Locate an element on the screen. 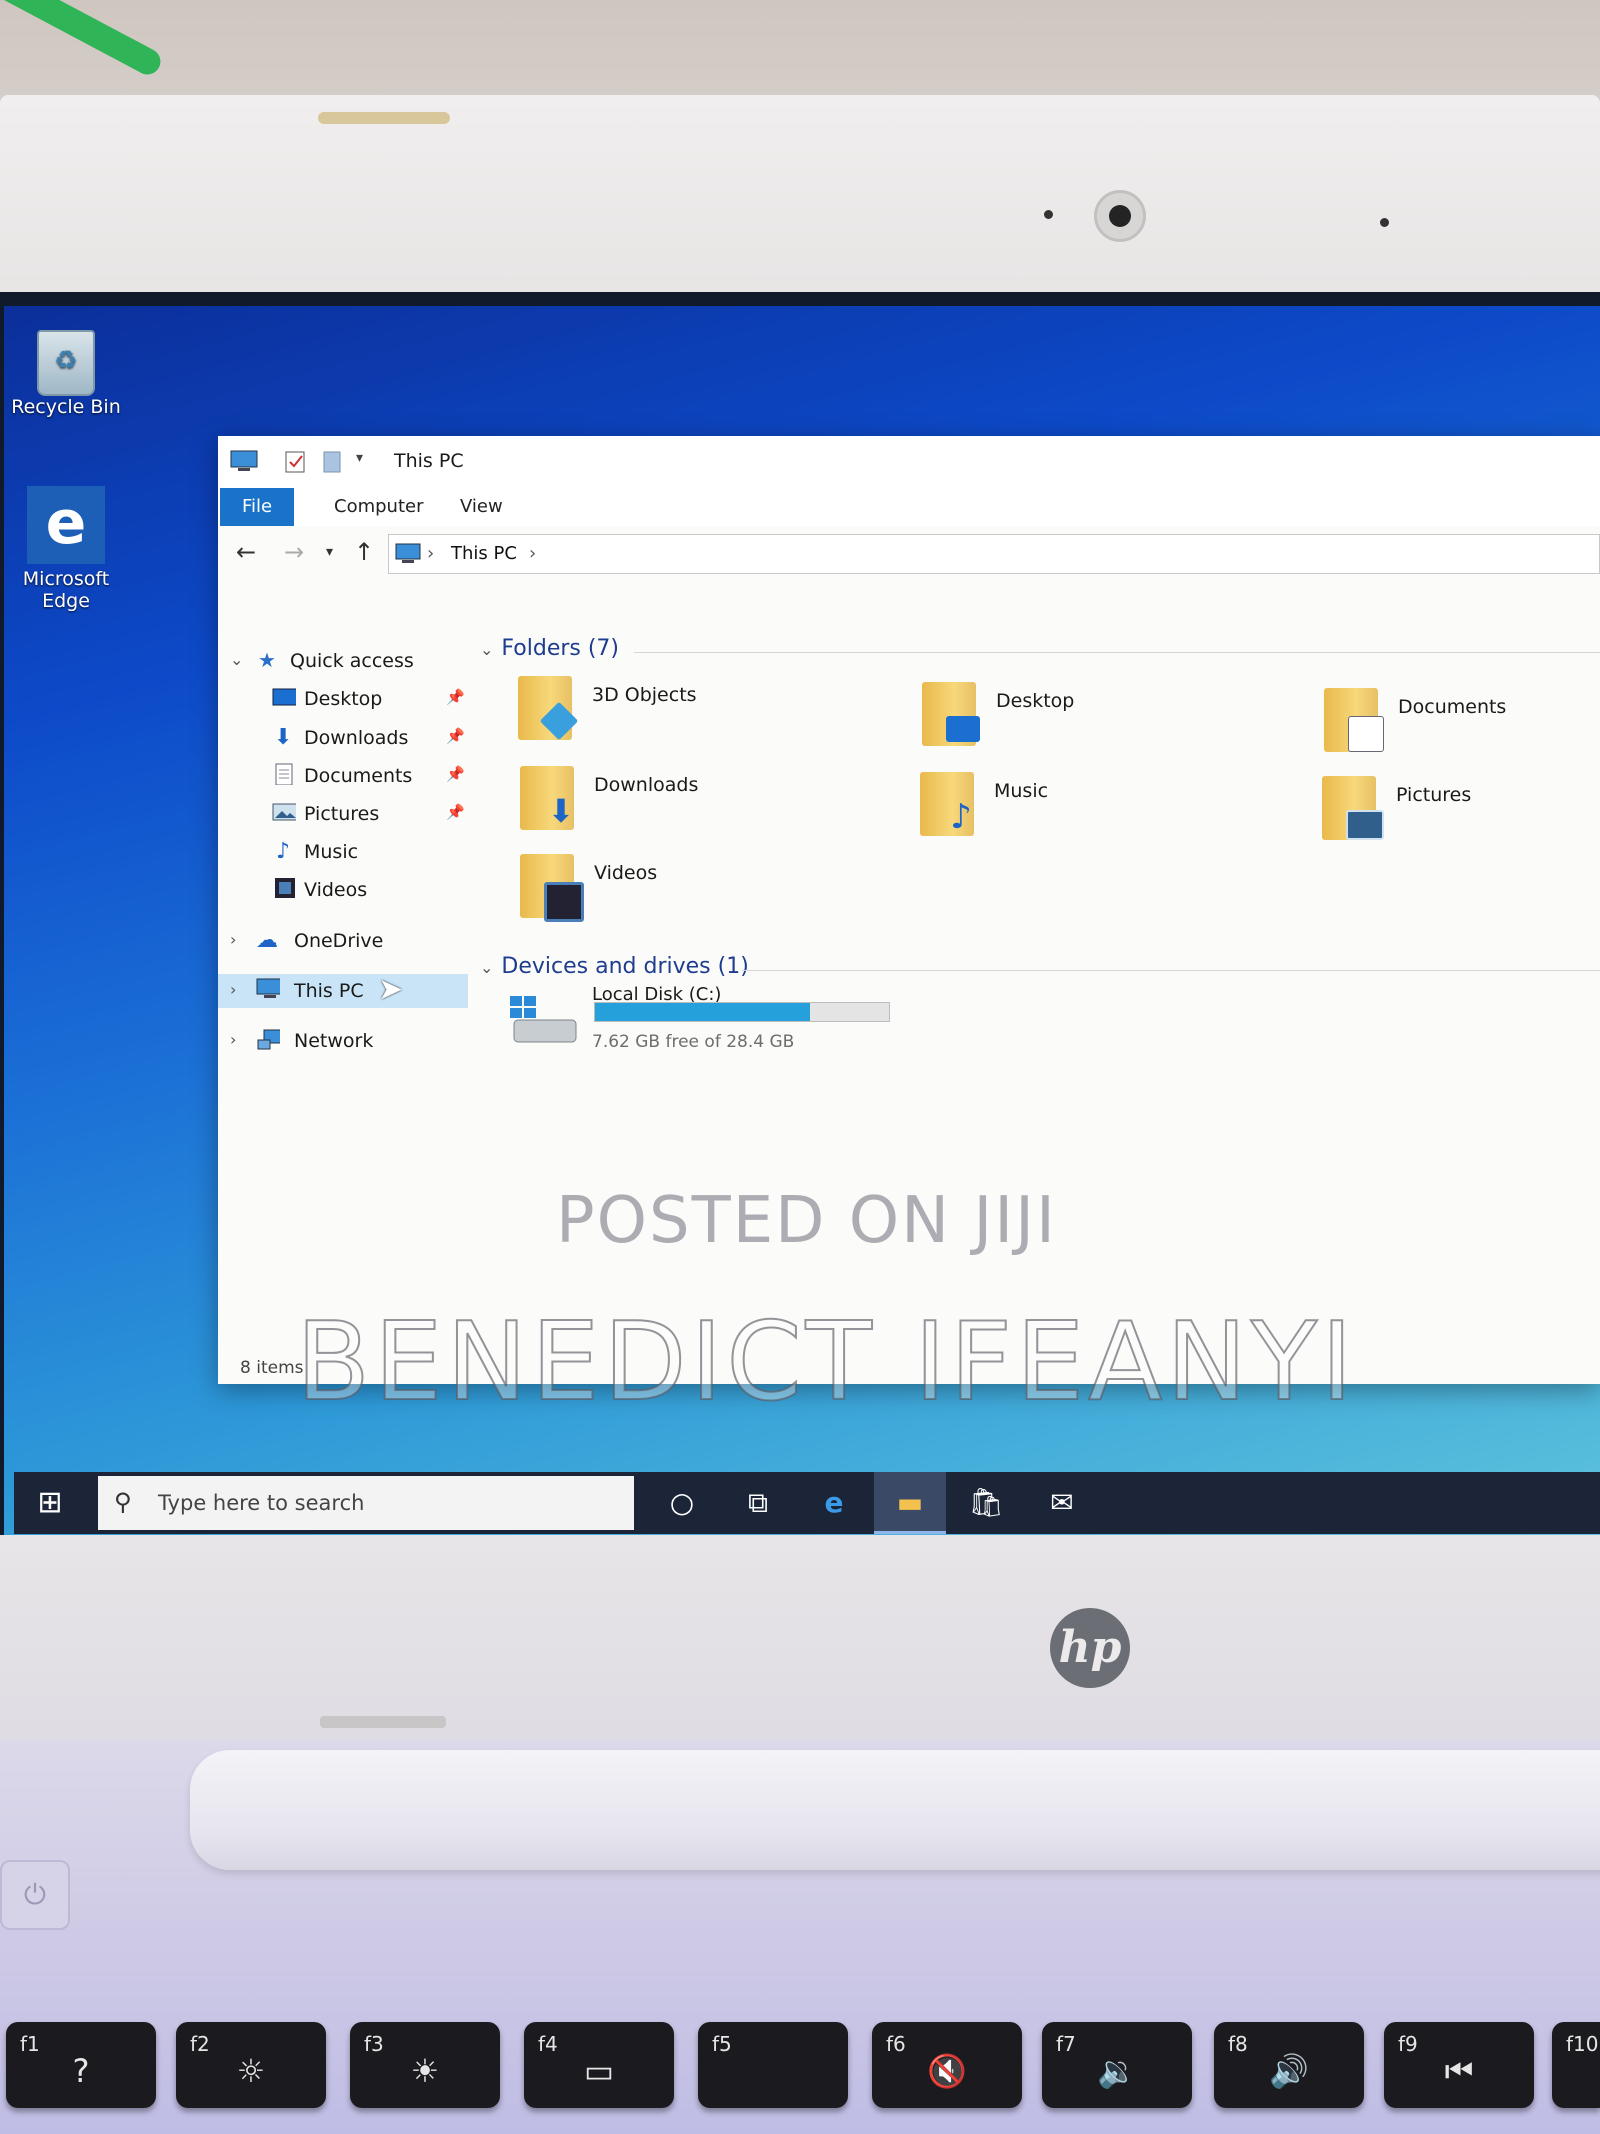 This screenshot has height=2134, width=1600. folder-documents: Documents is located at coordinates (1462, 728).